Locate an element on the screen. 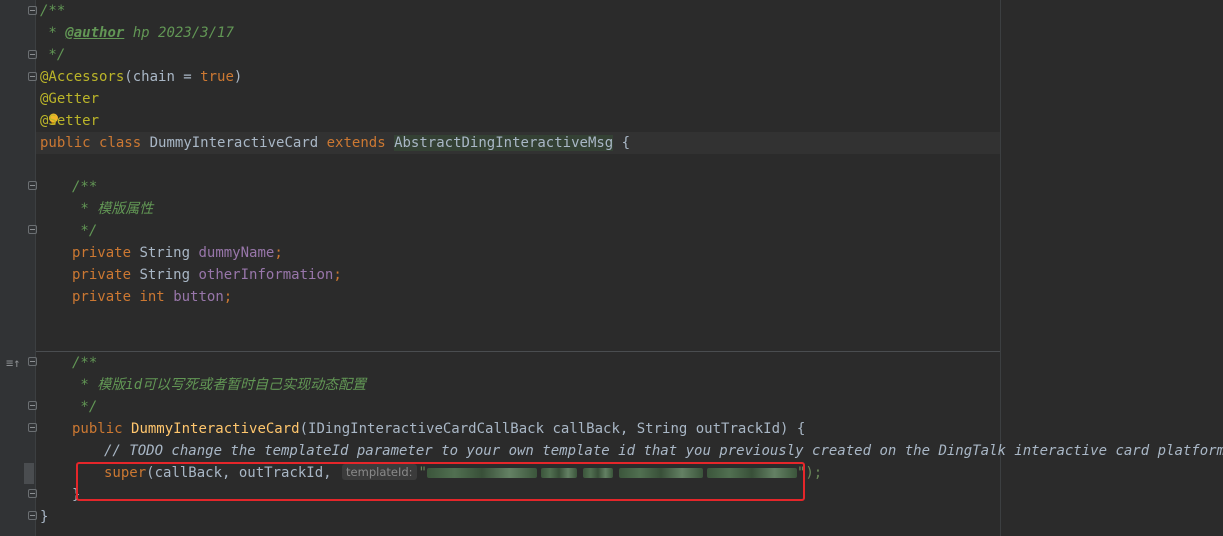  closing-brace: } is located at coordinates (44, 517).